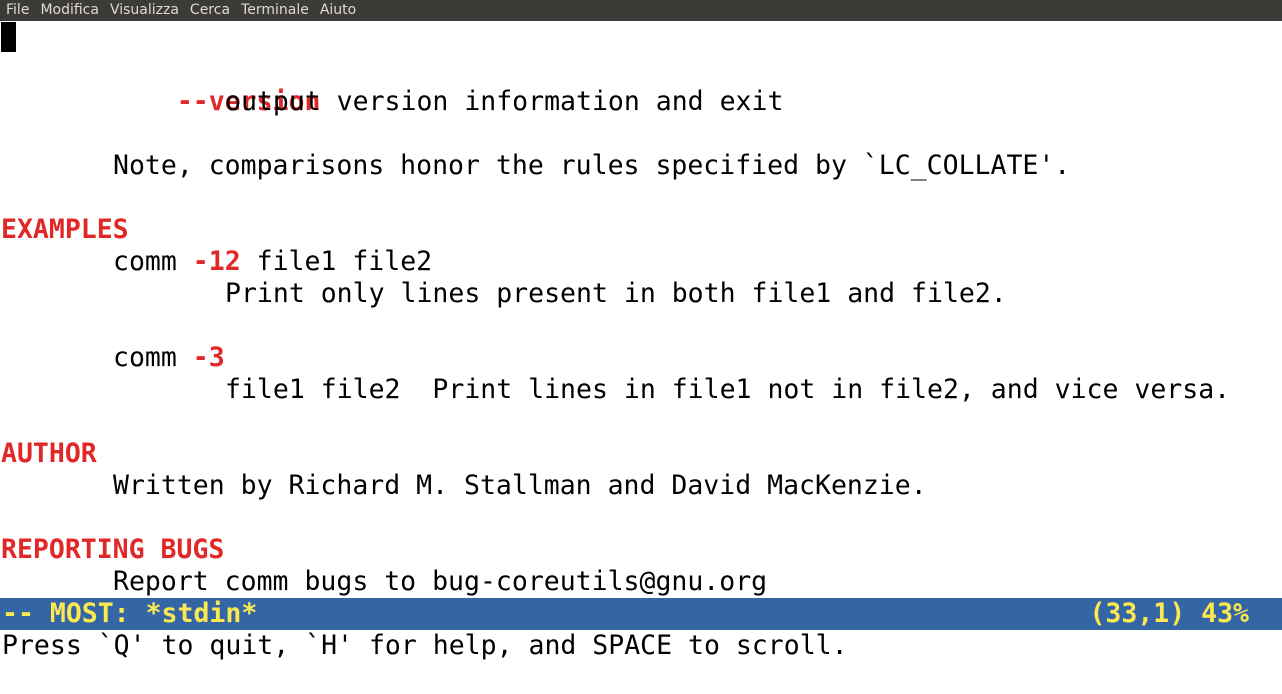 This screenshot has width=1282, height=694. I want to click on author-heading: AUTHOR, so click(49, 453).